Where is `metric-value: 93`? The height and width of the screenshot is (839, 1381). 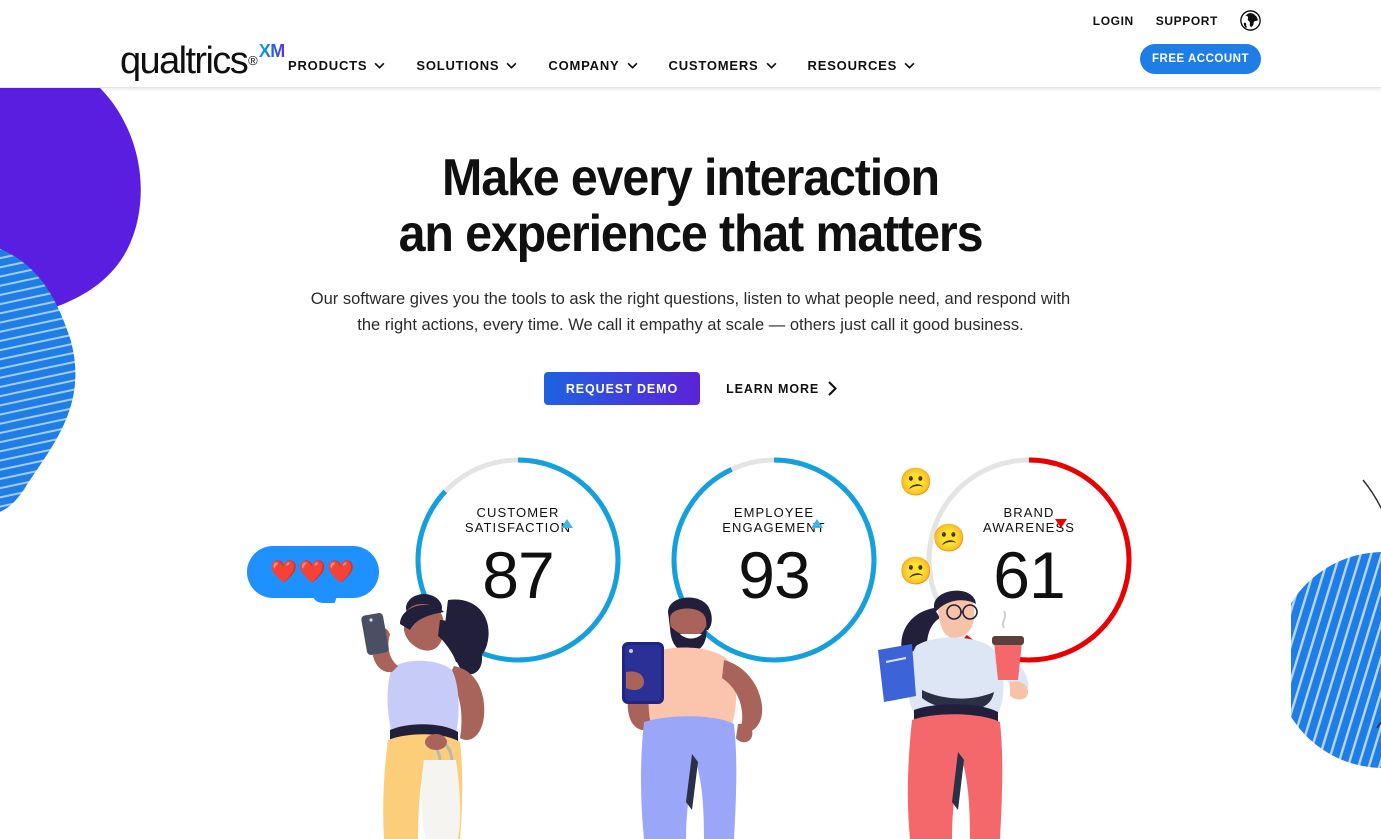
metric-value: 93 is located at coordinates (774, 575).